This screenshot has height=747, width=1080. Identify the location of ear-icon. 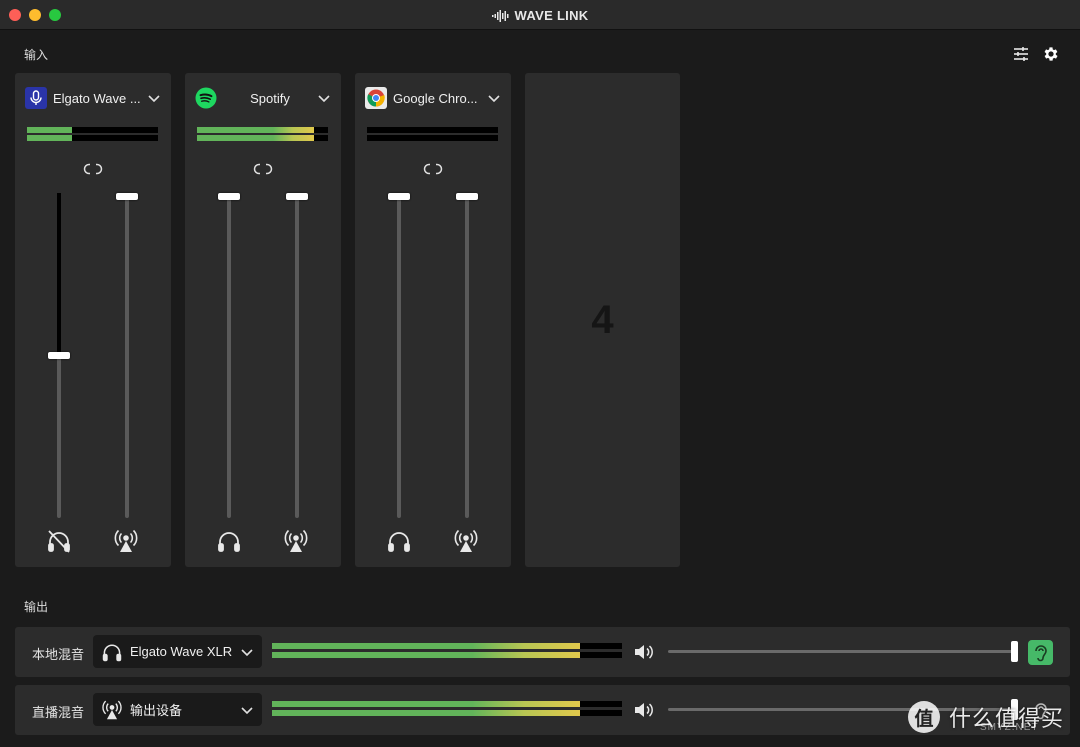
(1040, 652).